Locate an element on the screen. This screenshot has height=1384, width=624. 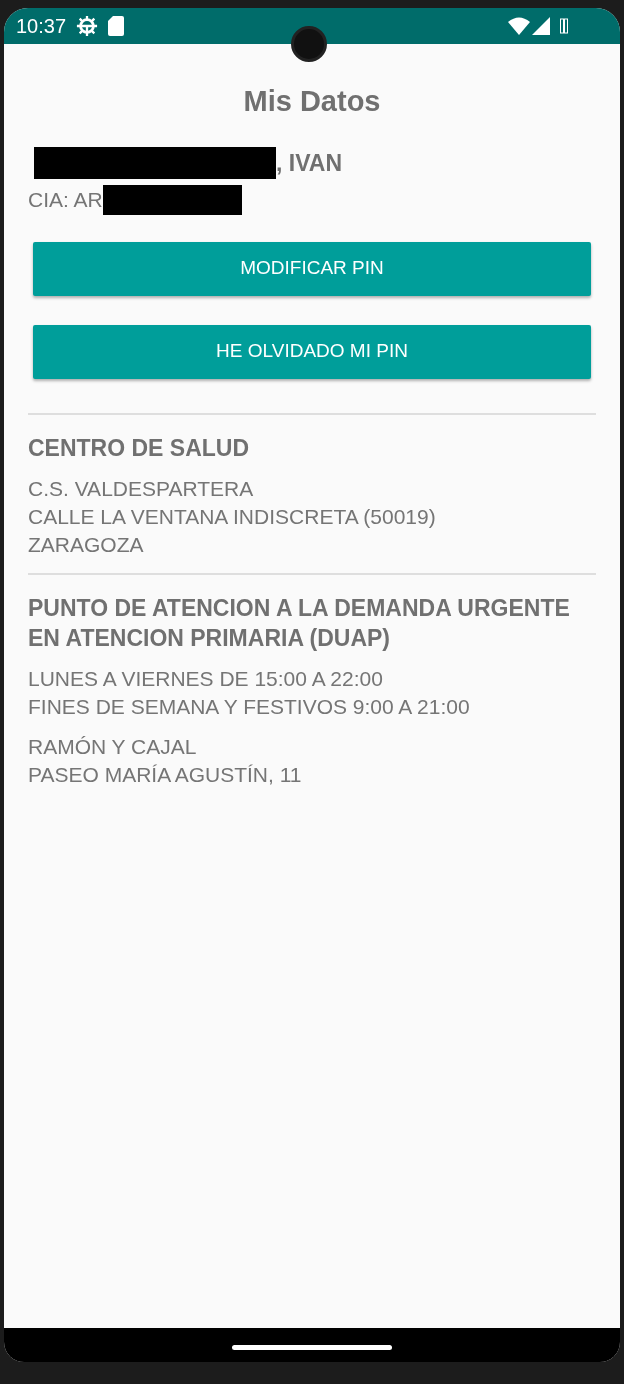
camera-cutout is located at coordinates (309, 44).